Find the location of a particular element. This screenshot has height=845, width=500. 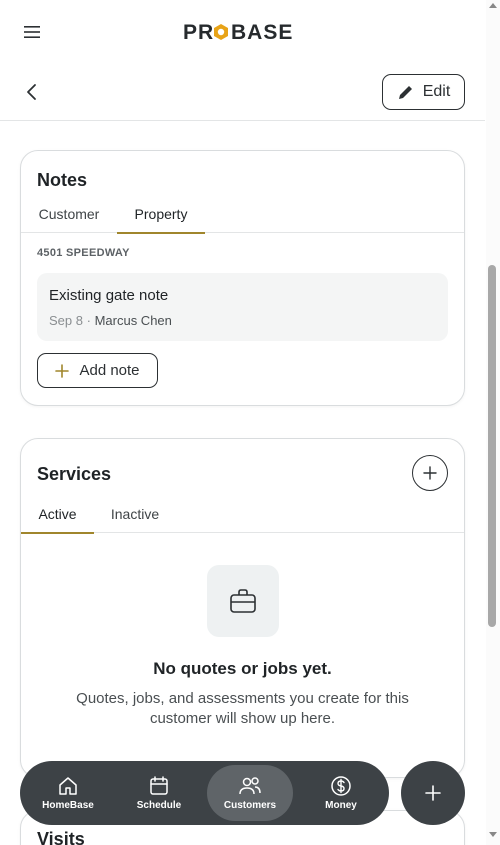

nav-item-money: Money is located at coordinates (341, 793).